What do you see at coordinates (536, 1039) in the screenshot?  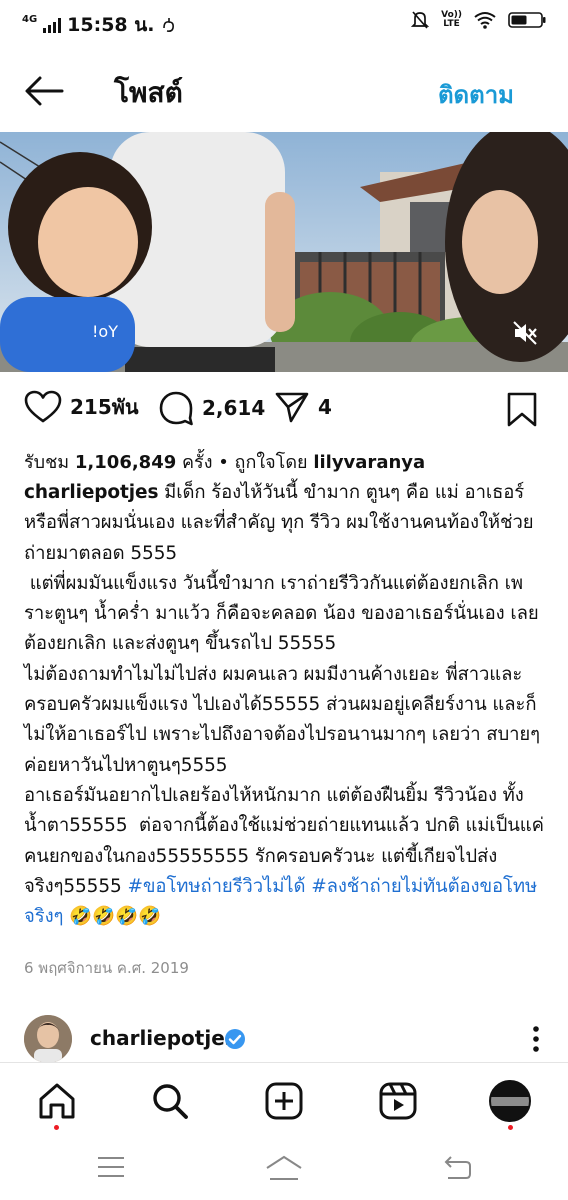 I see `more-icon` at bounding box center [536, 1039].